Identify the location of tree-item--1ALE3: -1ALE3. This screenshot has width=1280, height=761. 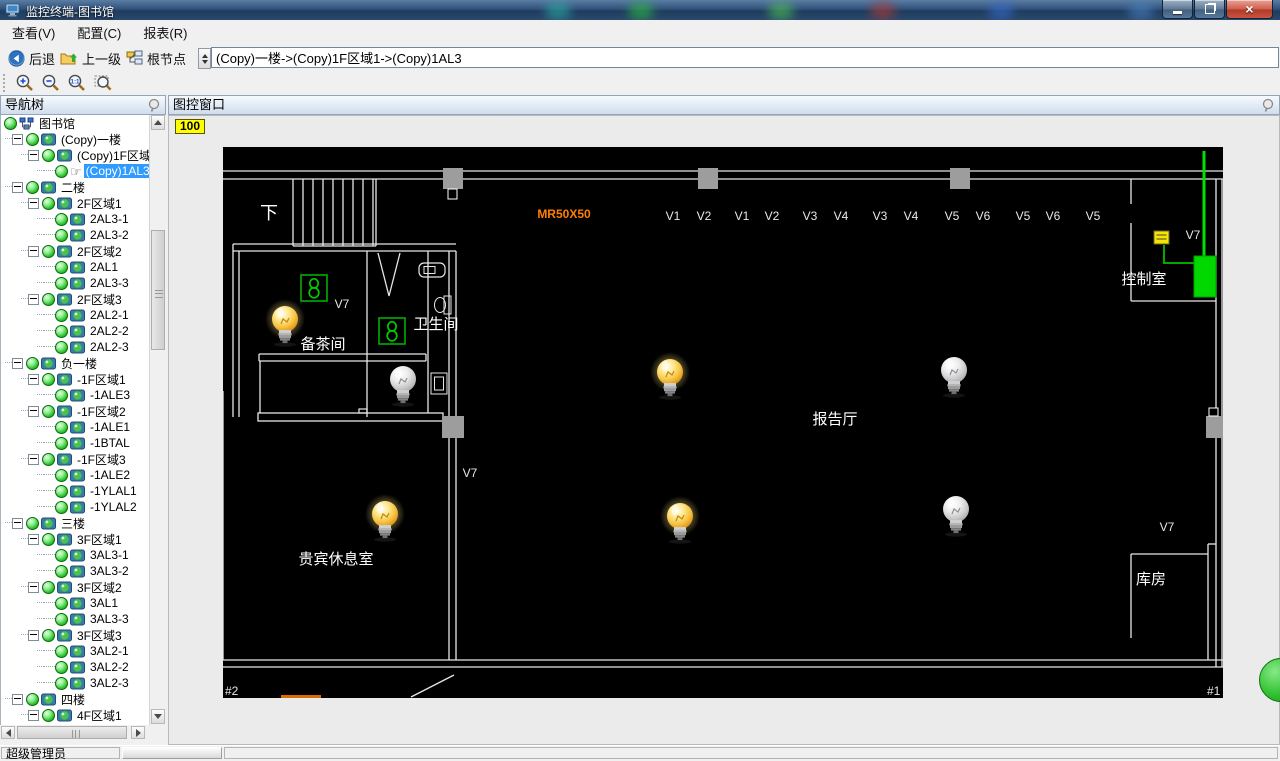
(82, 395).